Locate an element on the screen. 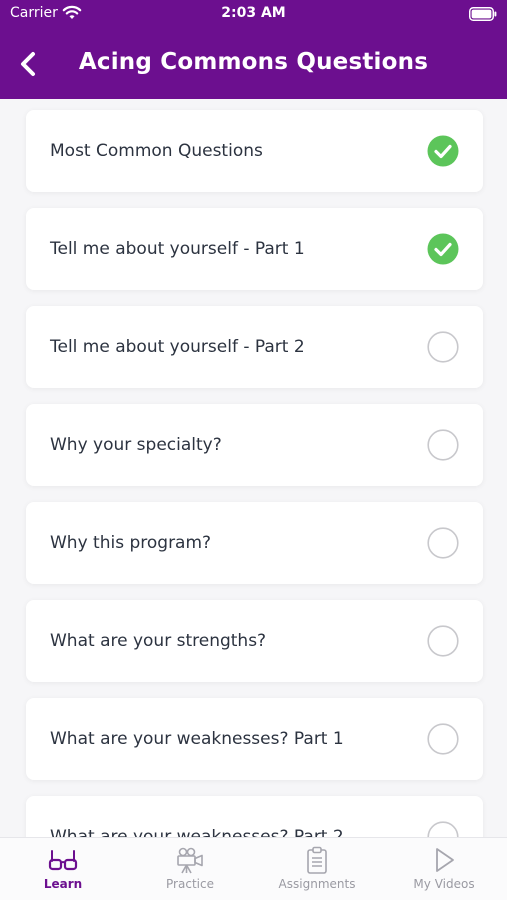 This screenshot has width=507, height=900. tab-label: My Videos is located at coordinates (444, 884).